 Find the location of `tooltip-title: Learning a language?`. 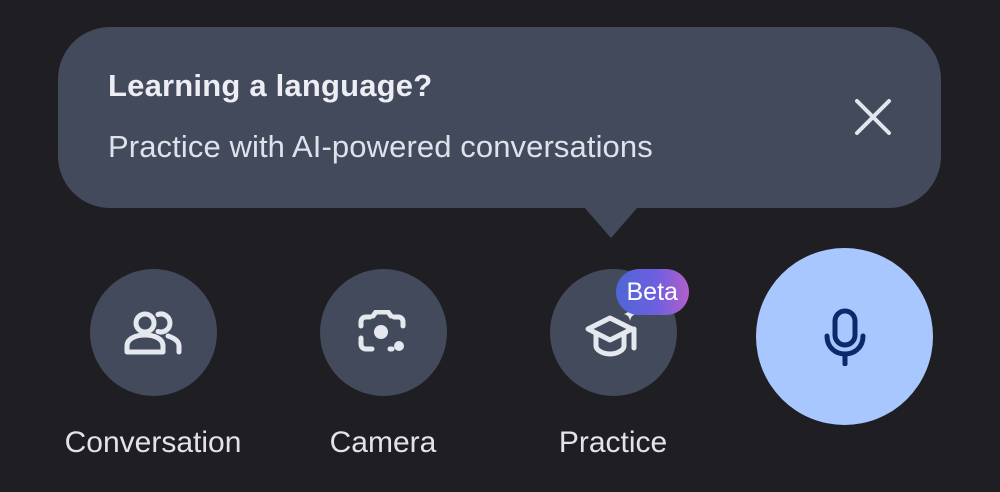

tooltip-title: Learning a language? is located at coordinates (270, 85).